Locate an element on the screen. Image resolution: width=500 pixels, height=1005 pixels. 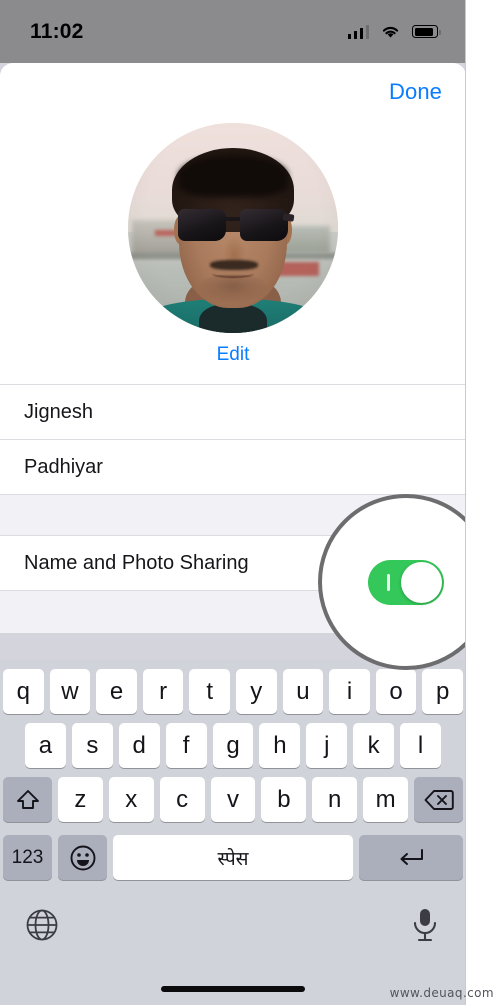
emoji-key is located at coordinates (82, 857).